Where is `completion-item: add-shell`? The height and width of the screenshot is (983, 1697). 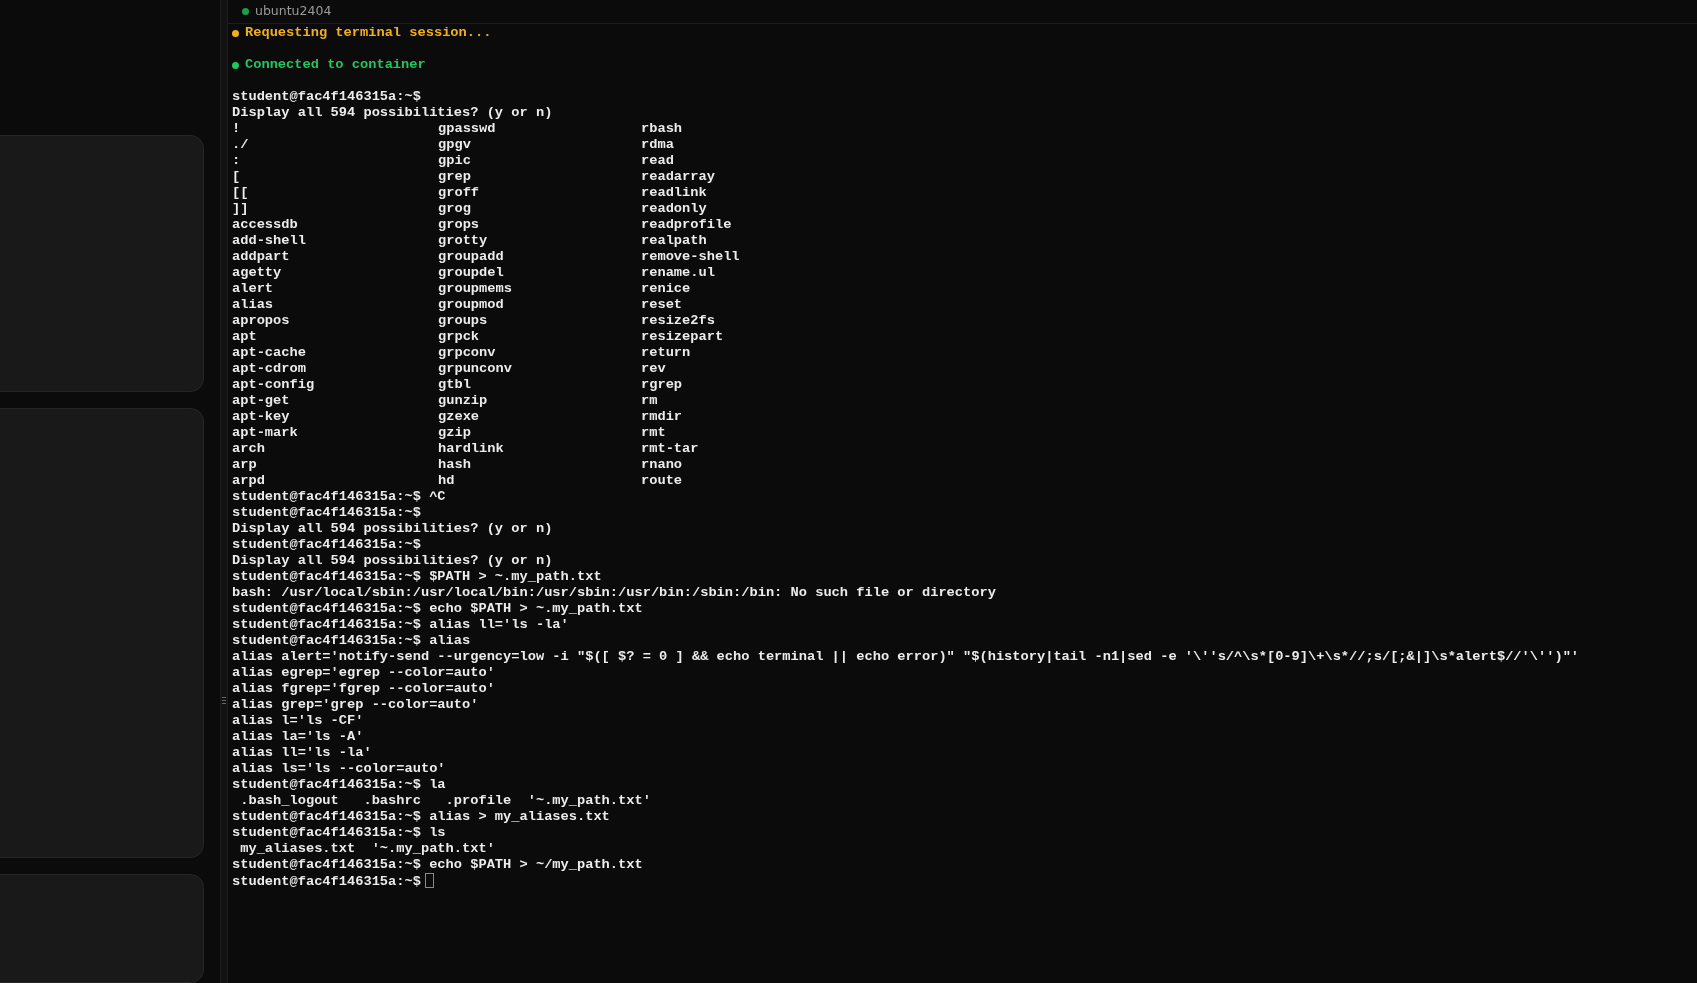
completion-item: add-shell is located at coordinates (269, 241).